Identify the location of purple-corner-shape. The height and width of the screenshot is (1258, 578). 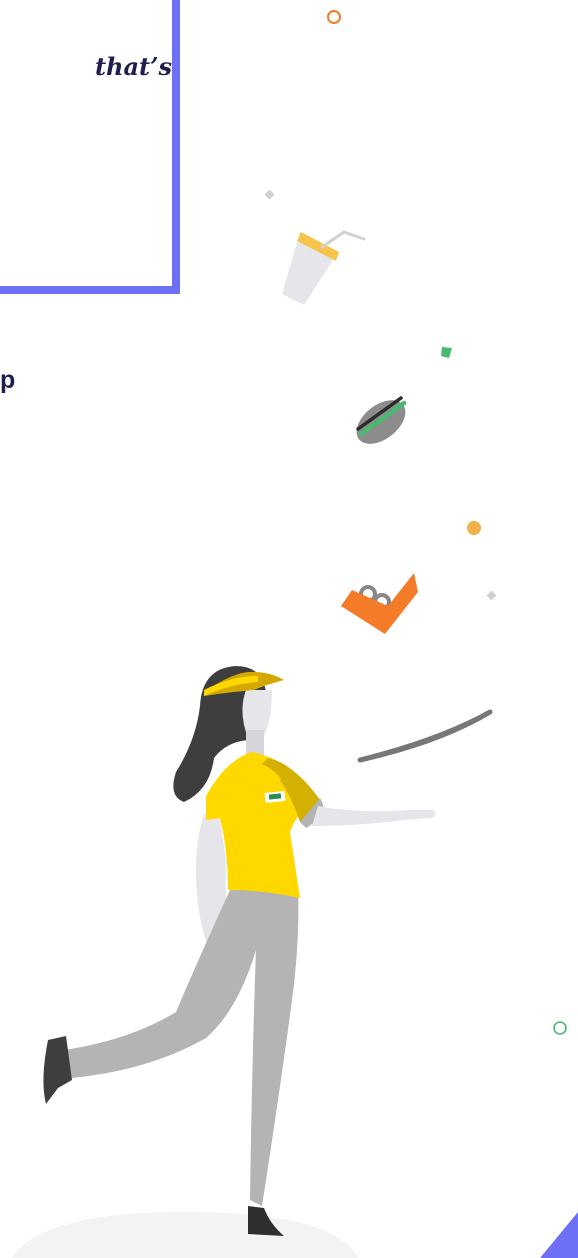
(559, 1235).